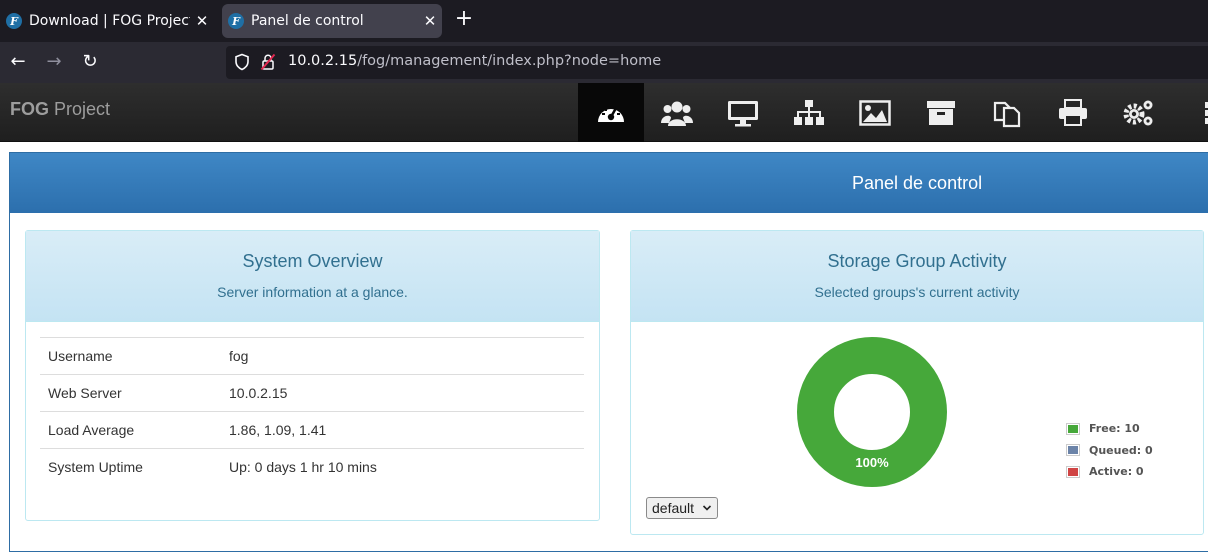 The height and width of the screenshot is (552, 1208). I want to click on insecure-lock-icon, so click(268, 62).